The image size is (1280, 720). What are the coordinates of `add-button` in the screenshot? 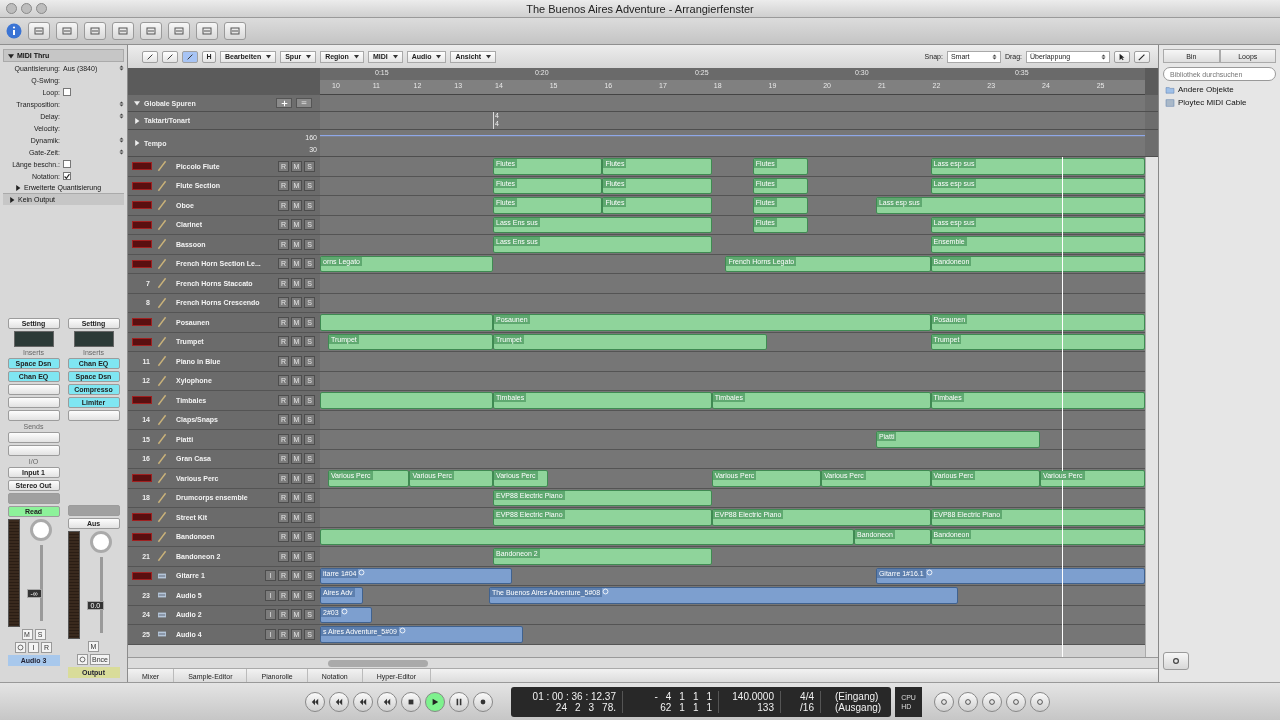 It's located at (284, 103).